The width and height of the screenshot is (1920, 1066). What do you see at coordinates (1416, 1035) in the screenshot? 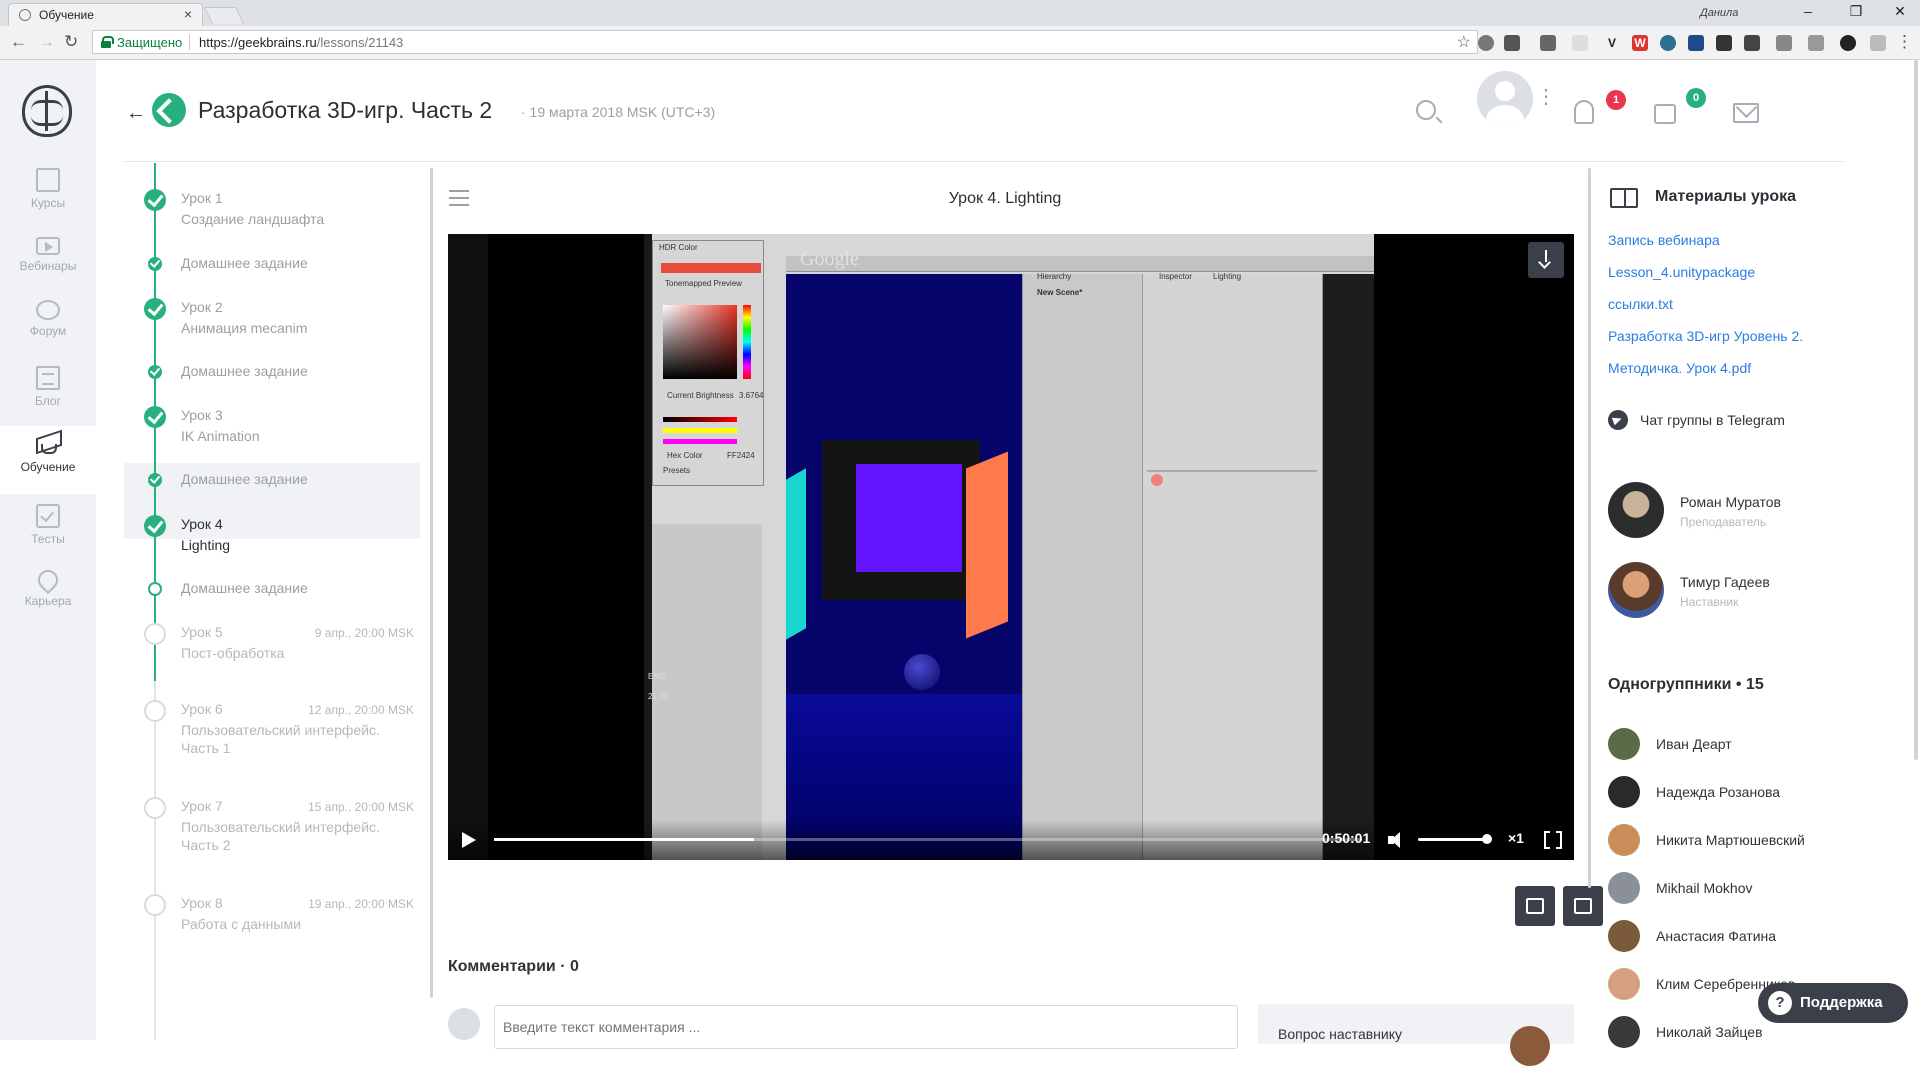
I see `mentor-question-box: Вопрос наставнику` at bounding box center [1416, 1035].